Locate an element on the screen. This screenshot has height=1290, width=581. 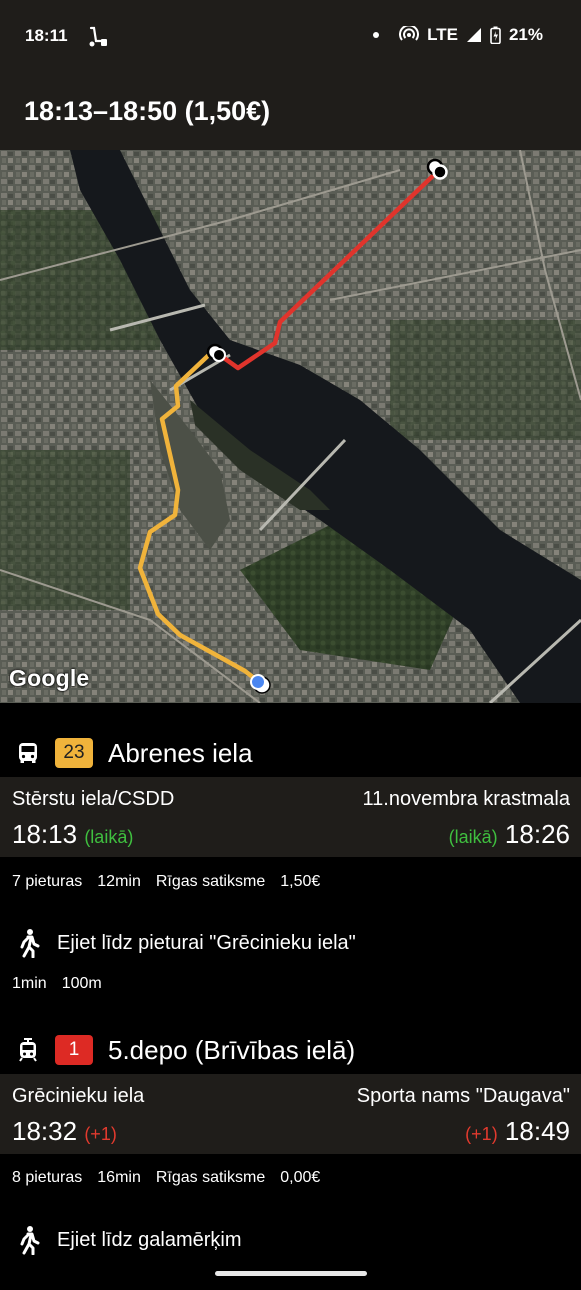
battery-charging-icon is located at coordinates (495, 35).